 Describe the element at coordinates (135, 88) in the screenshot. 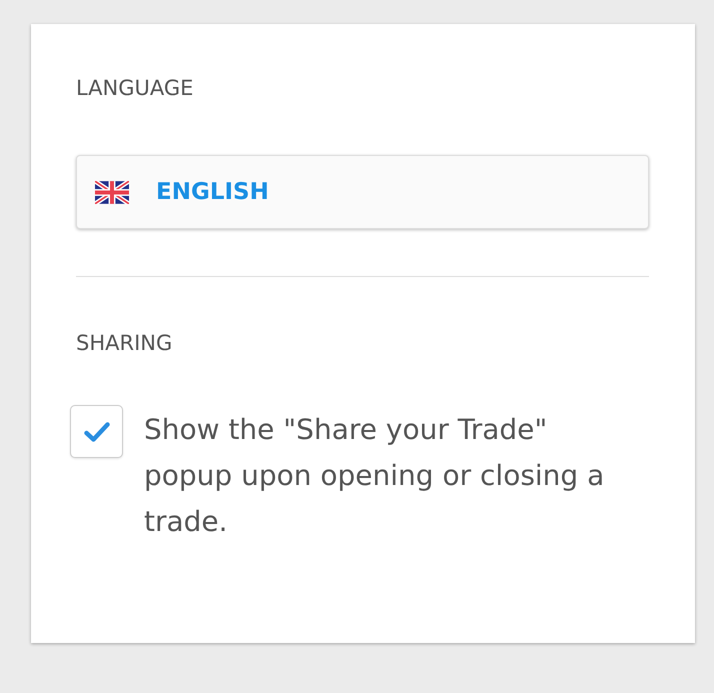

I see `section-heading: LANGUAGE` at that location.